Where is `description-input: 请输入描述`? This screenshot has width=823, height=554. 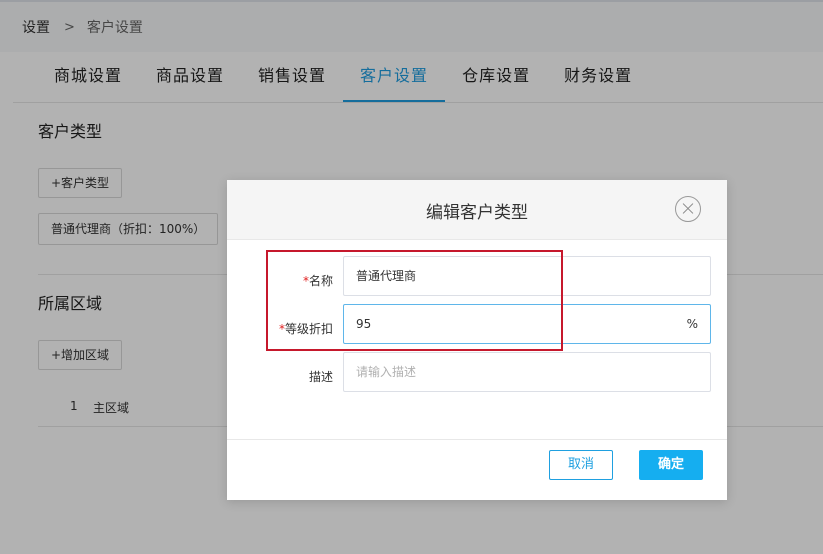 description-input: 请输入描述 is located at coordinates (527, 372).